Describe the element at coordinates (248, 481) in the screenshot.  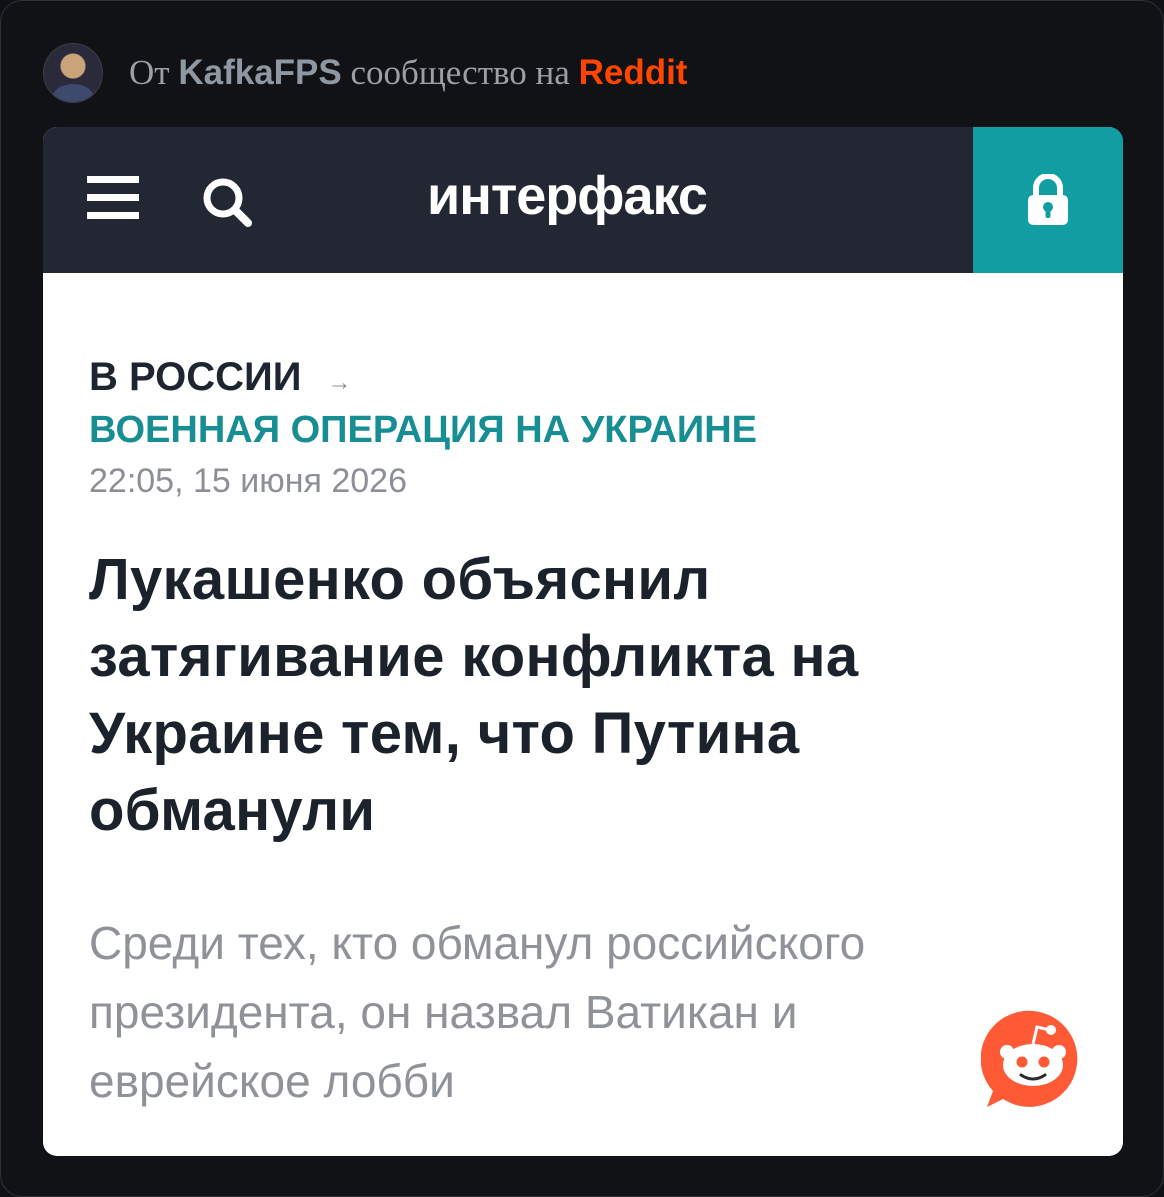
I see `article-datetime: 22:05, 15 июня 2026` at that location.